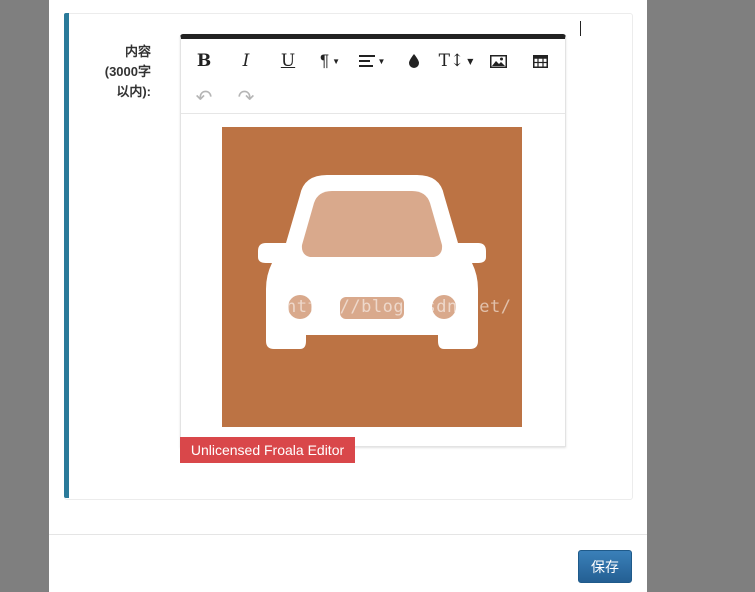  I want to click on italic-button: I, so click(246, 61).